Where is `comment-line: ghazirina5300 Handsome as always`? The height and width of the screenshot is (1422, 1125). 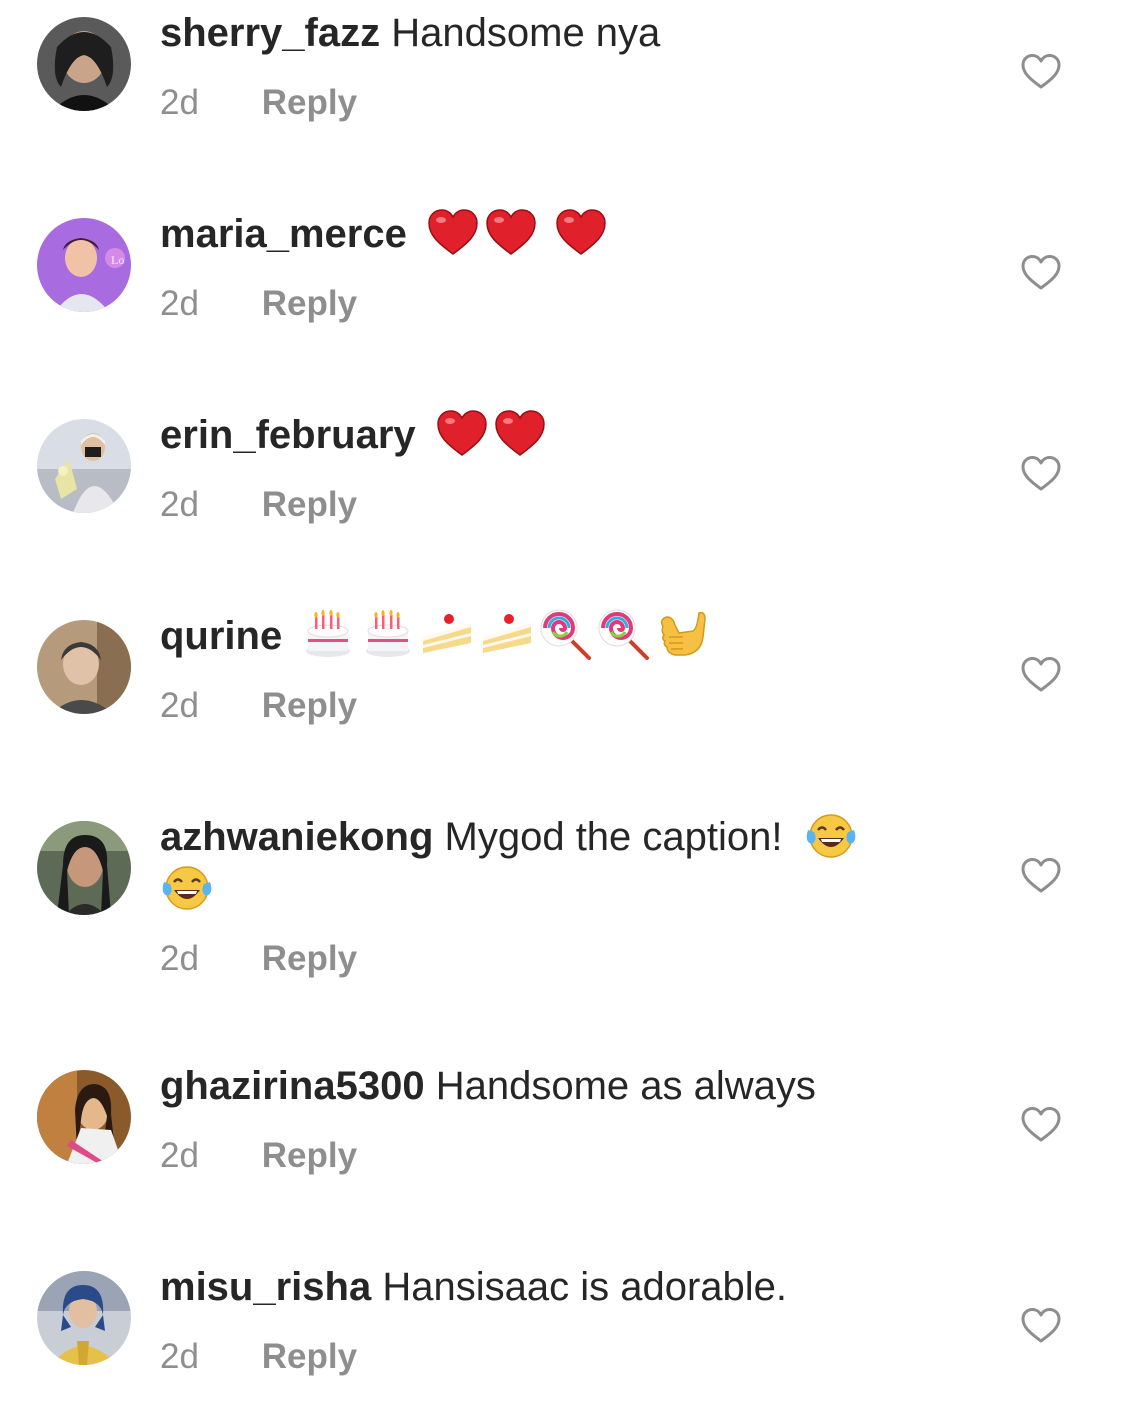 comment-line: ghazirina5300 Handsome as always is located at coordinates (560, 1086).